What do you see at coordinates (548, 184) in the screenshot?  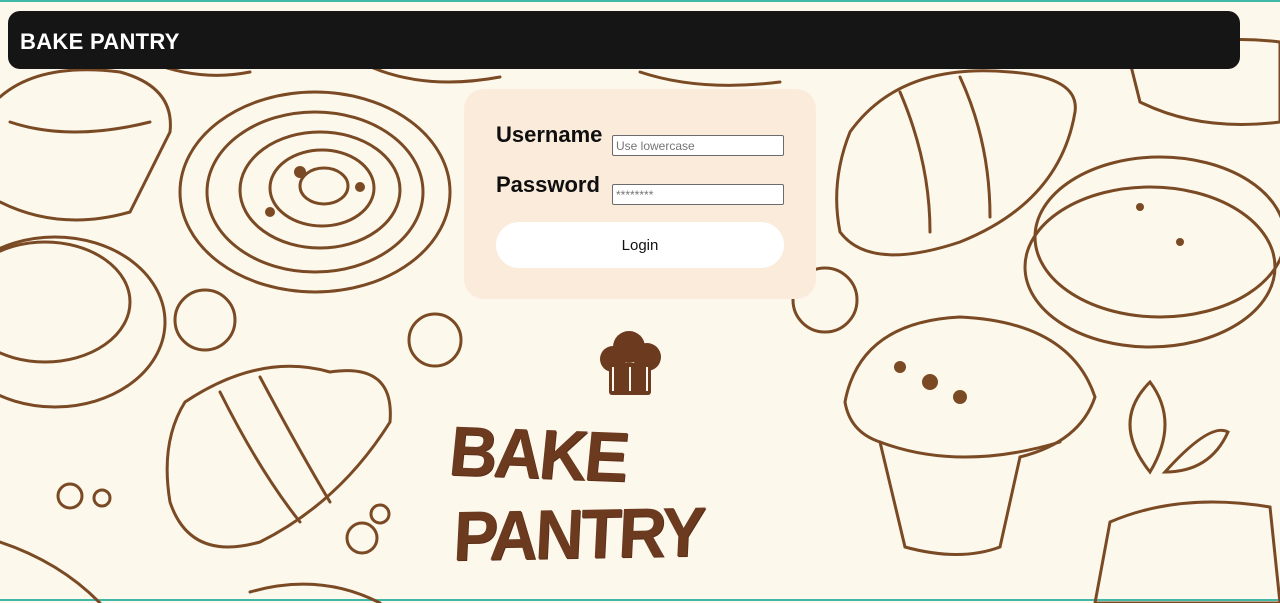 I see `password-label: Password` at bounding box center [548, 184].